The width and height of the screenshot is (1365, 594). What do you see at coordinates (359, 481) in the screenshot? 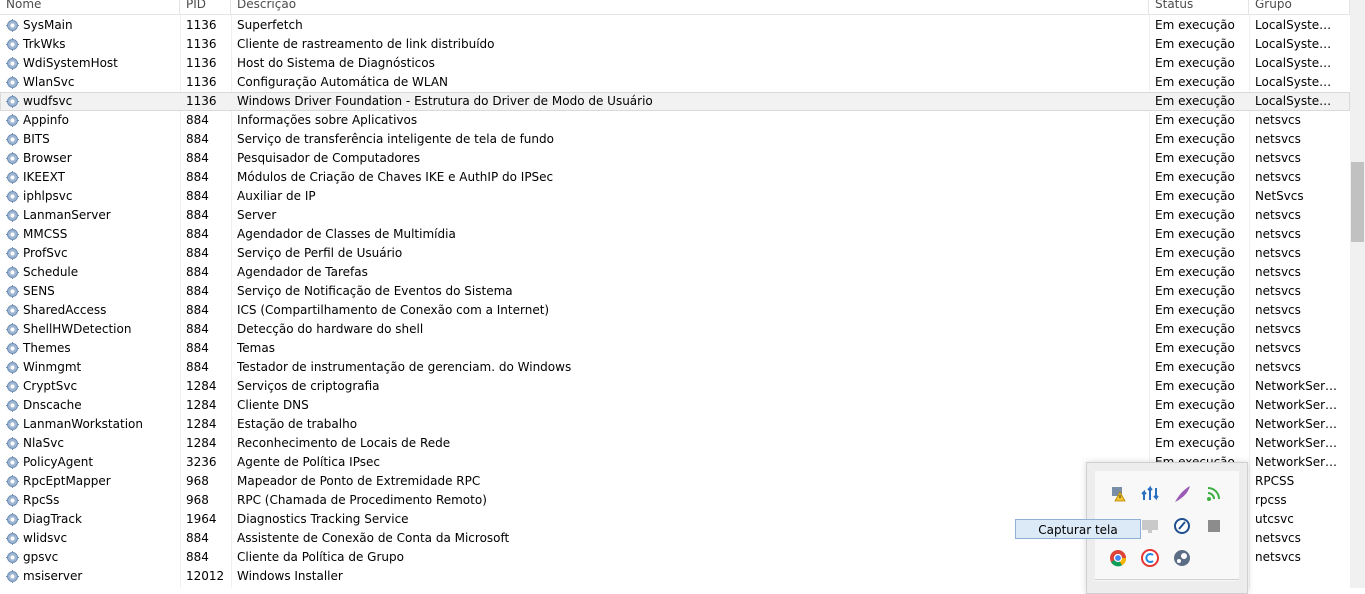
I see `service-description: Mapeador de Ponto de Extremidade RPC` at bounding box center [359, 481].